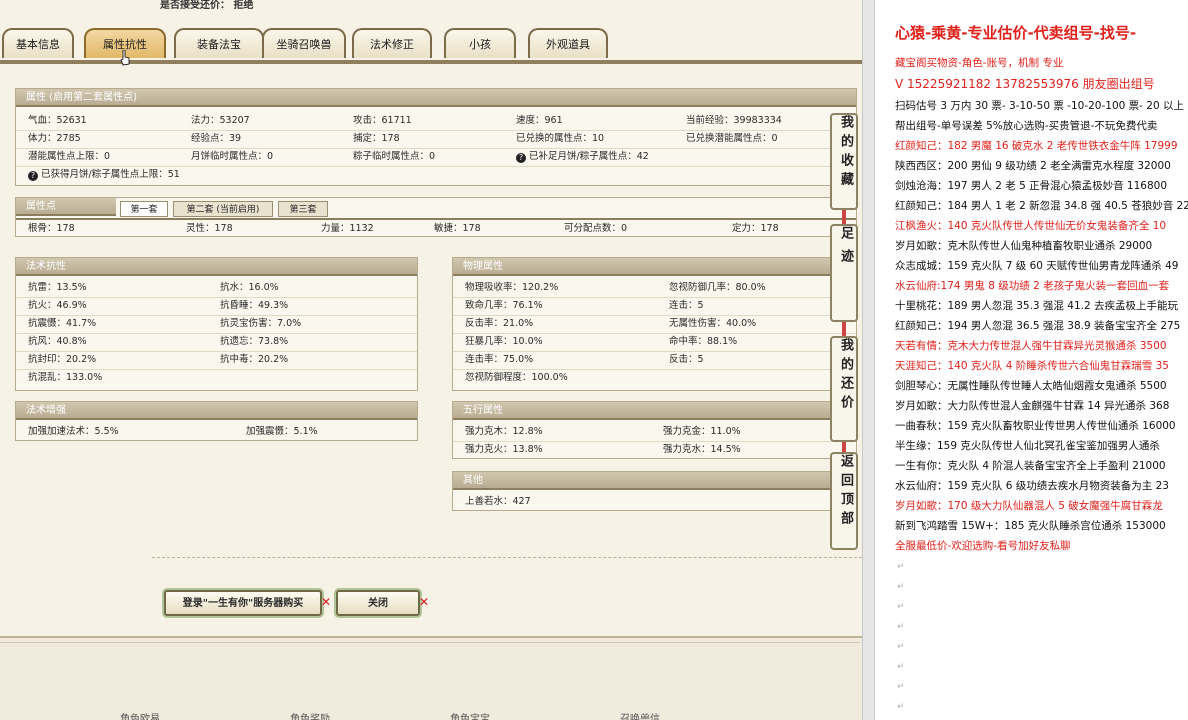 This screenshot has width=1188, height=720. What do you see at coordinates (654, 342) in the screenshot?
I see `physical-row: 狂暴几率：10.0% 命中率：88.1%` at bounding box center [654, 342].